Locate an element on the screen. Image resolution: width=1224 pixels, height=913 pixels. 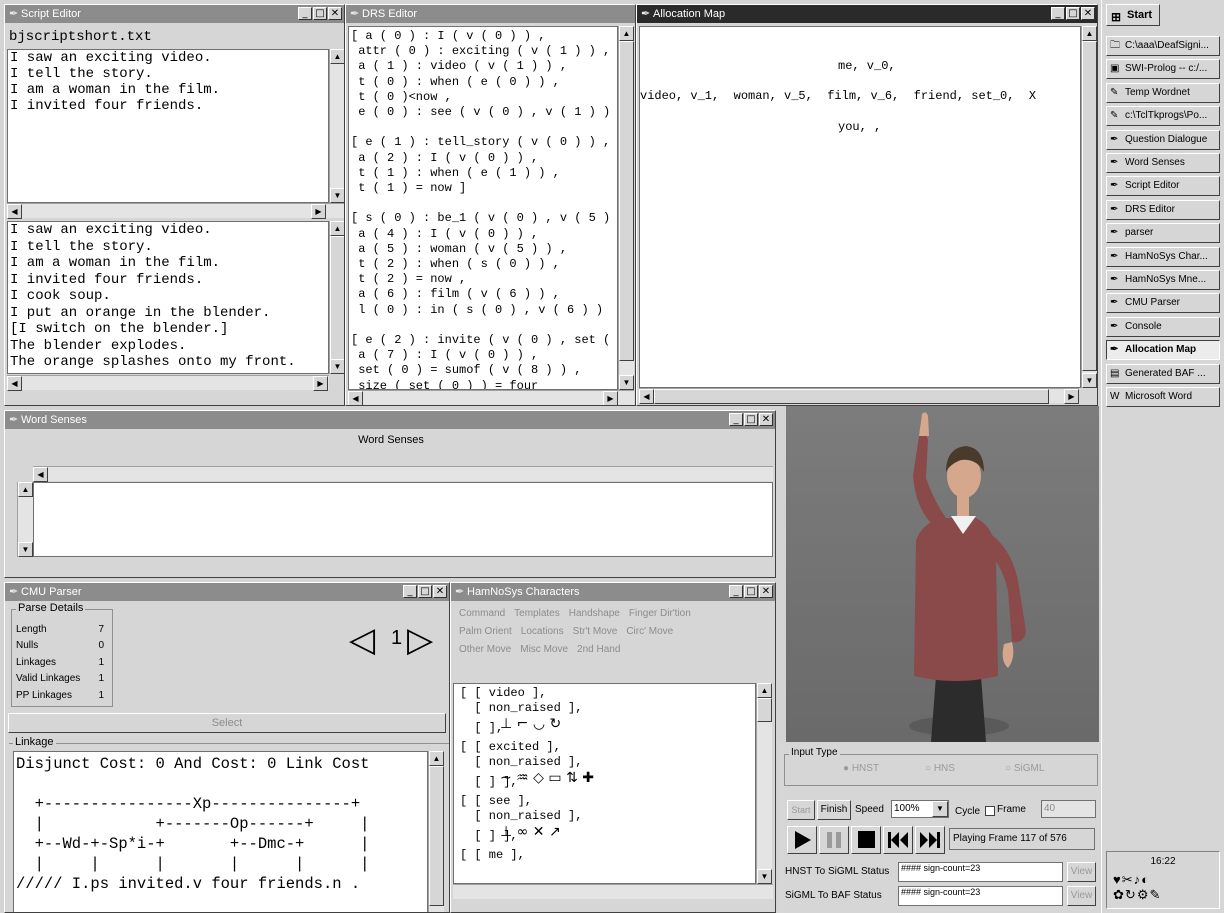
next-linkage-button: ▷ is located at coordinates (420, 640).